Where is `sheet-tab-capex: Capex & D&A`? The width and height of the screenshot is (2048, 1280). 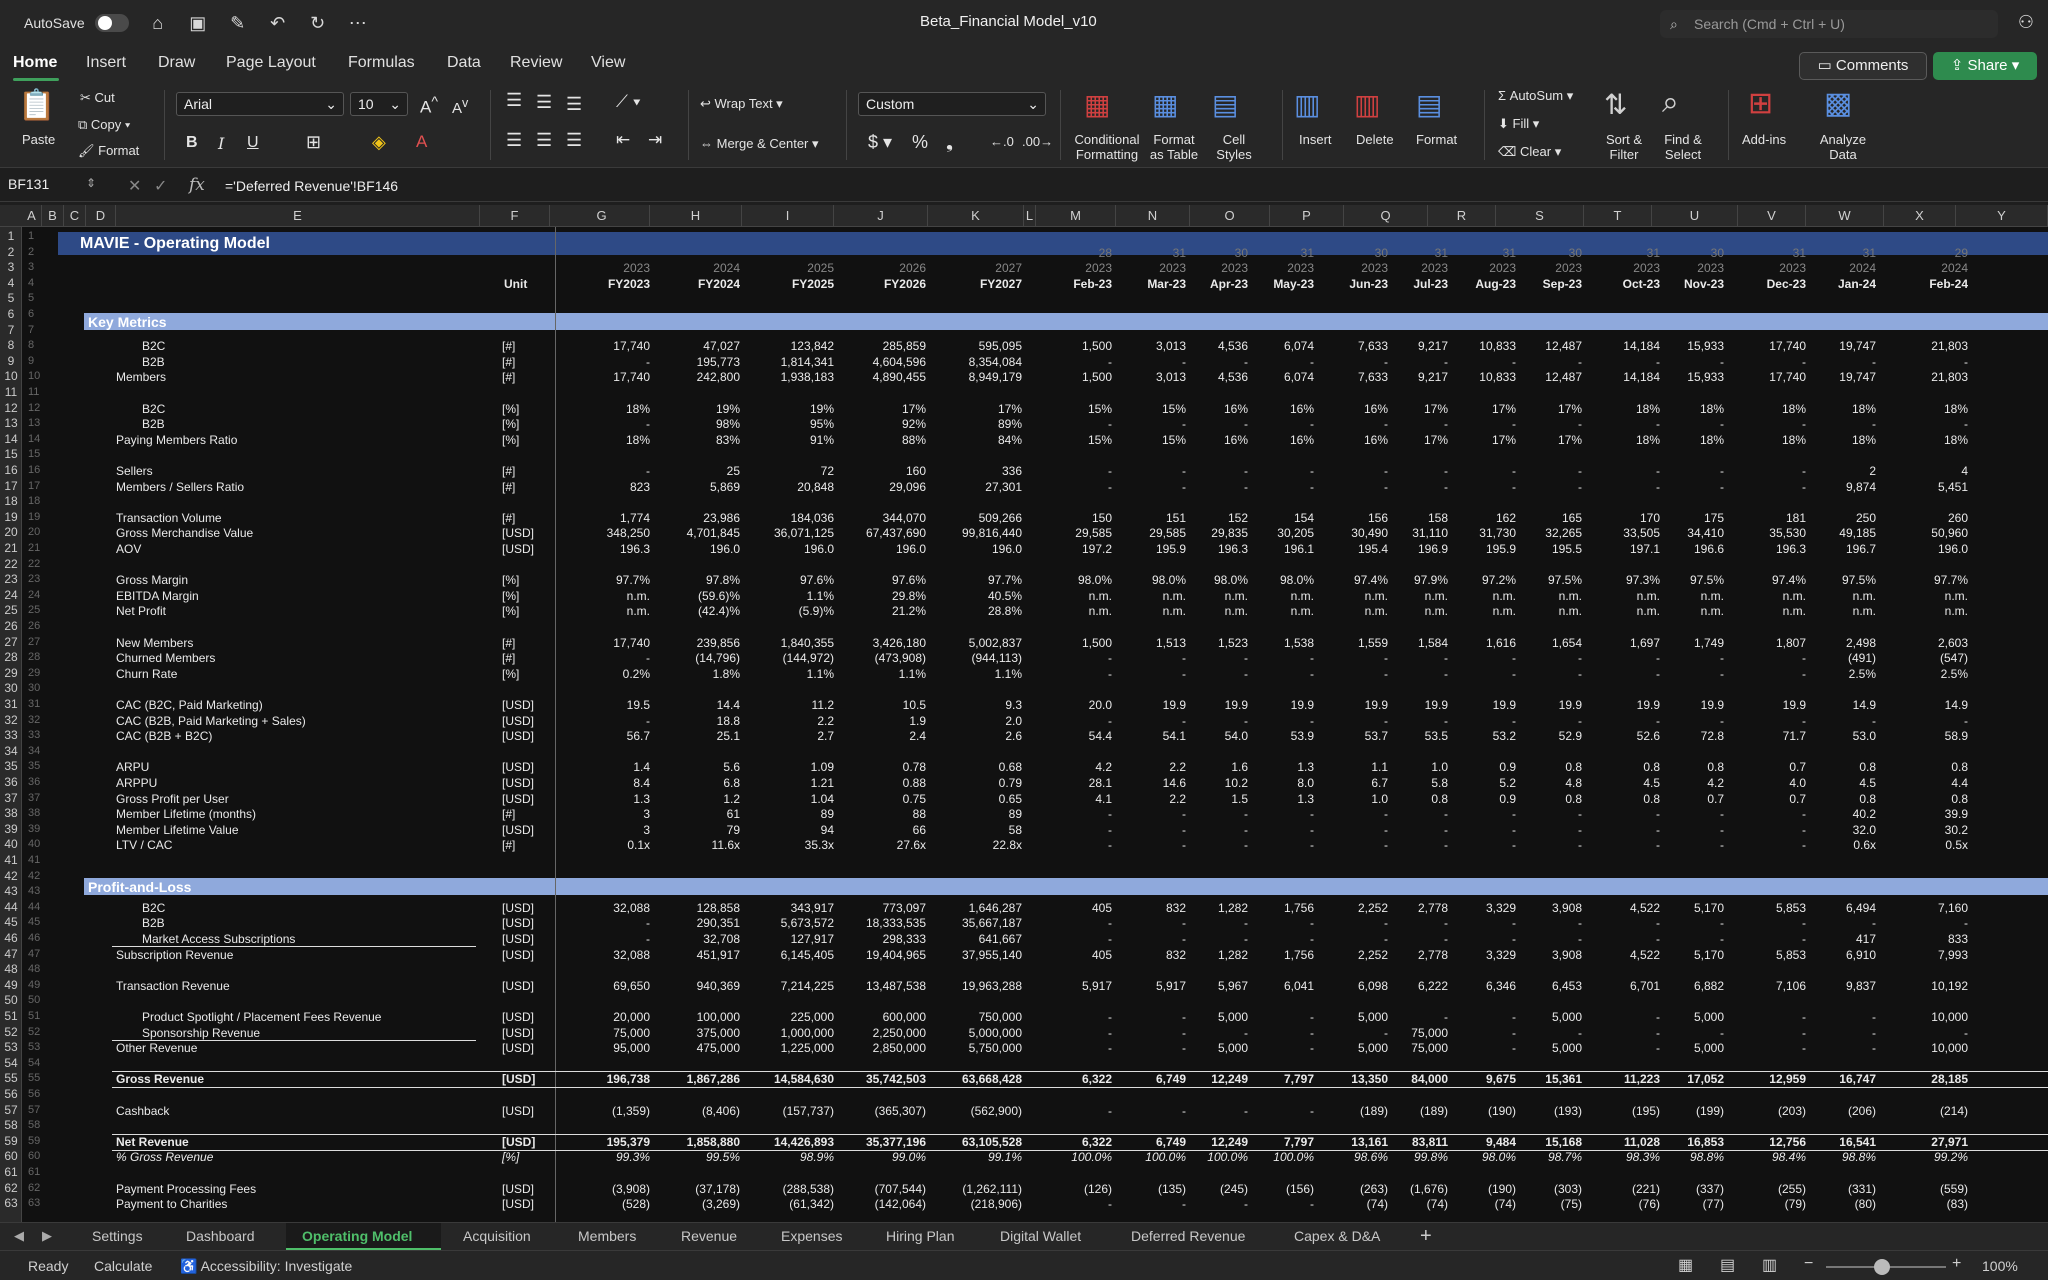
sheet-tab-capex: Capex & D&A is located at coordinates (1337, 1236).